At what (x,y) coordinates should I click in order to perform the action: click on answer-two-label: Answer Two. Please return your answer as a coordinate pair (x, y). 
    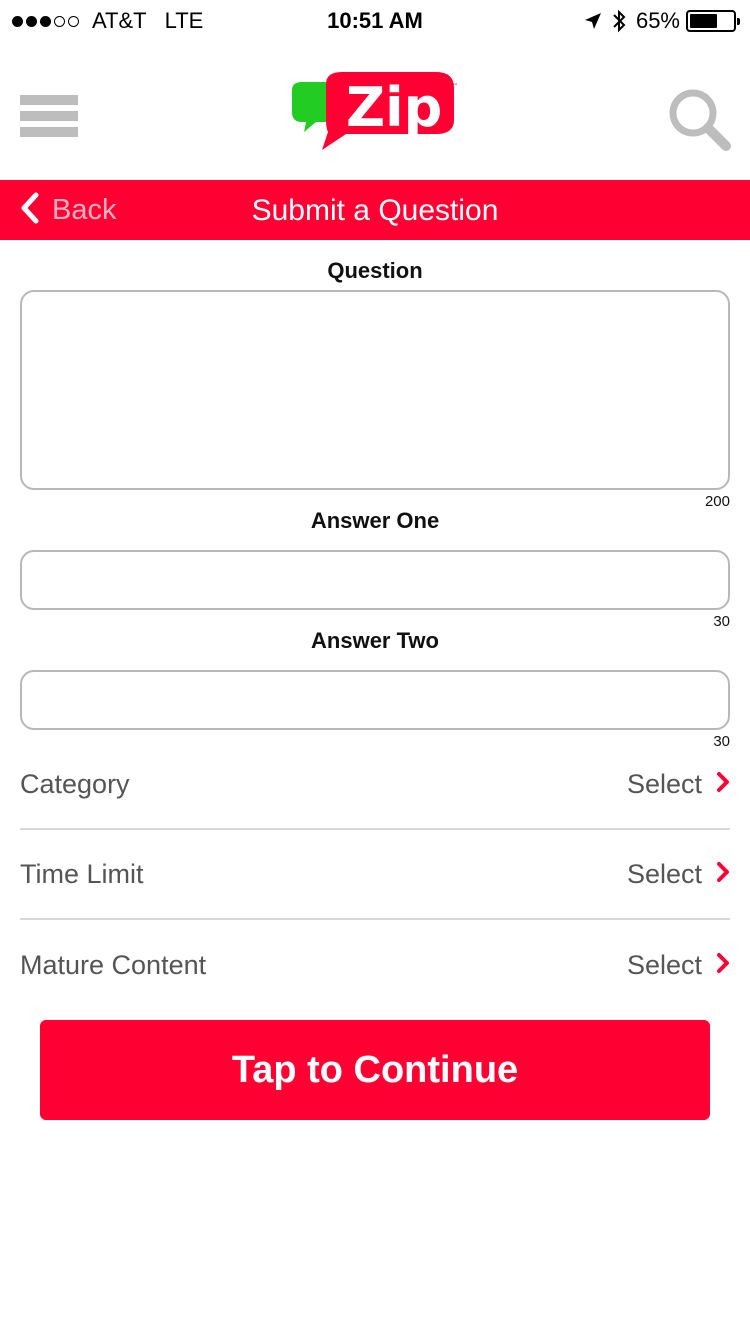
    Looking at the image, I should click on (375, 640).